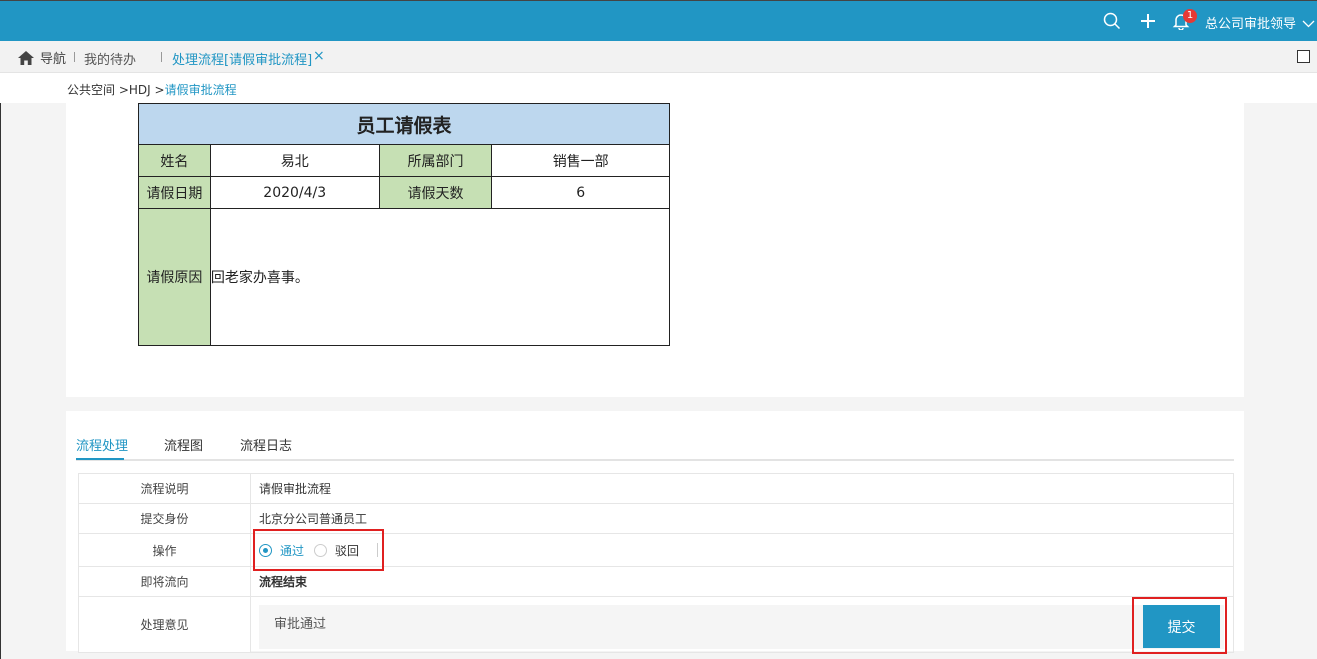 This screenshot has width=1317, height=659. I want to click on days-value: 6, so click(580, 192).